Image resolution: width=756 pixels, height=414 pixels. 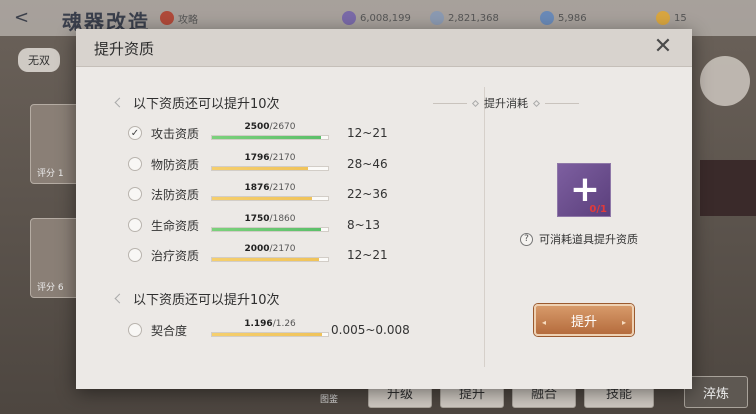 I want to click on aptitude-name: 法防资质, so click(x=175, y=194).